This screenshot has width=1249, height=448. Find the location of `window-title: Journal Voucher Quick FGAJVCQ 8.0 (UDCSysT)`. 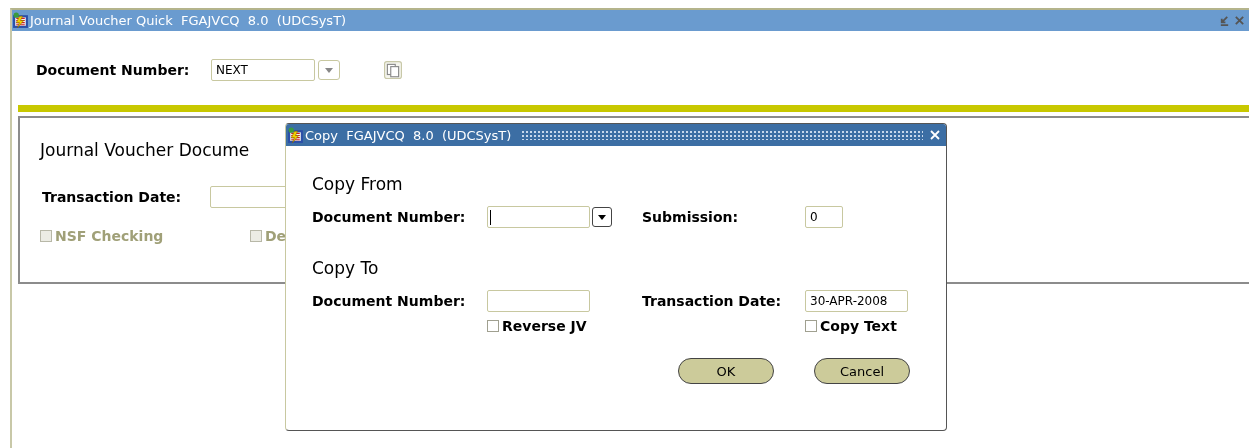

window-title: Journal Voucher Quick FGAJVCQ 8.0 (UDCSysT) is located at coordinates (188, 20).